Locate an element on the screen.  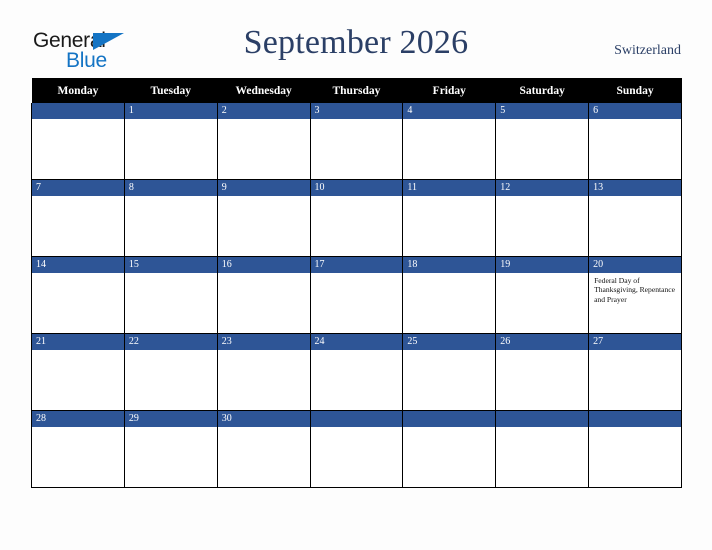
day-number: 24 is located at coordinates (356, 342).